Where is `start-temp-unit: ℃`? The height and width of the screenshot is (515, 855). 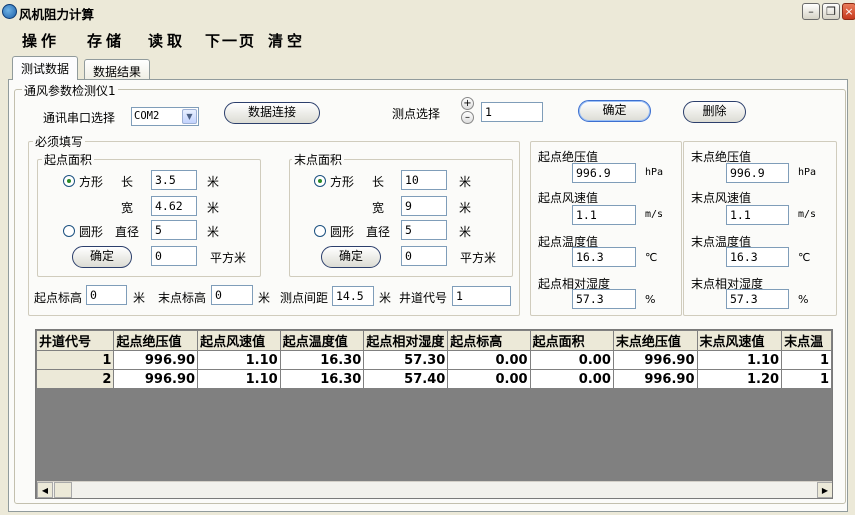 start-temp-unit: ℃ is located at coordinates (651, 257).